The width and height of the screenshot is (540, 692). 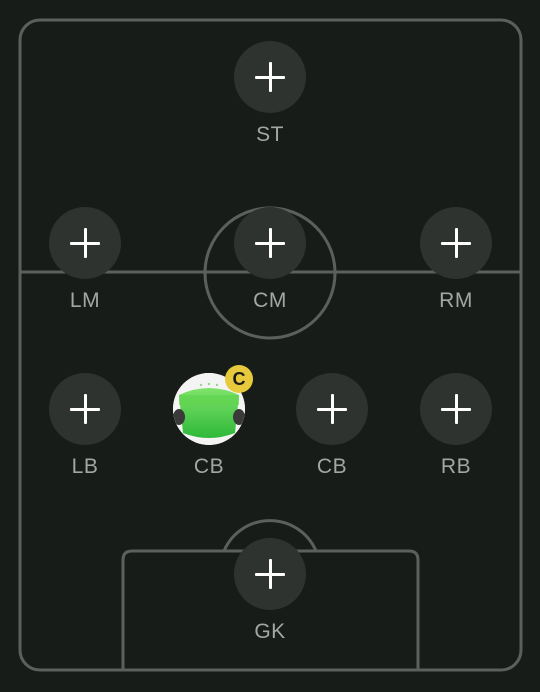 I want to click on position-label-lb: LB, so click(x=85, y=466).